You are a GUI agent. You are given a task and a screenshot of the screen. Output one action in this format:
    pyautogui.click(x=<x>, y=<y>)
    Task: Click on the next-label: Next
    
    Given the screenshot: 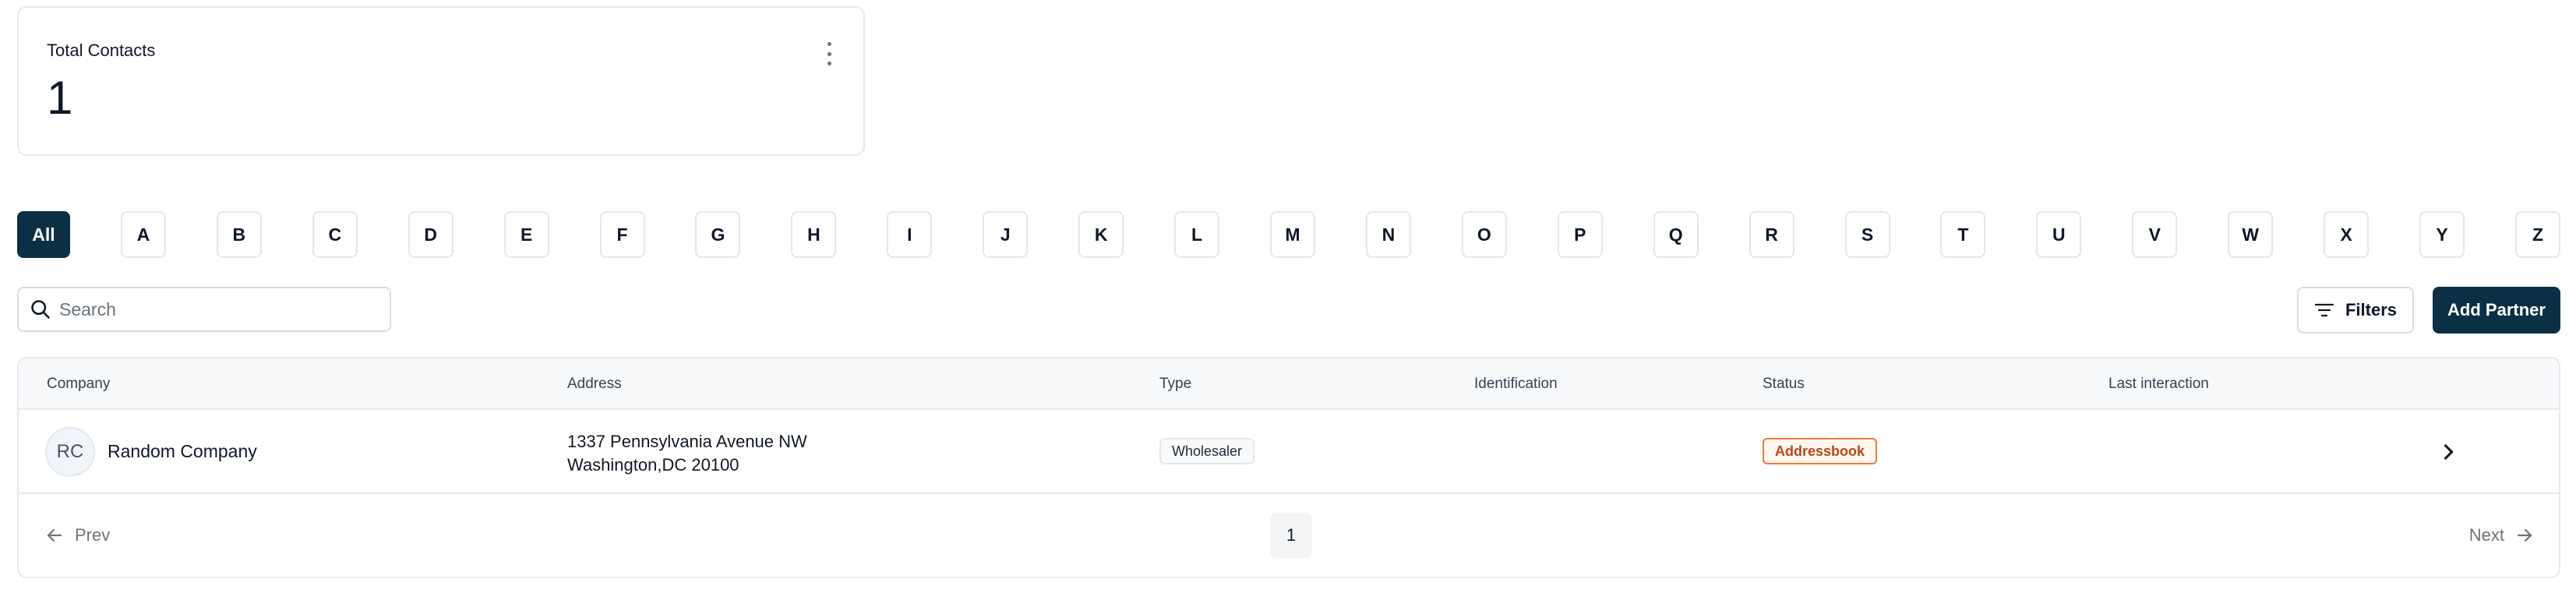 What is the action you would take?
    pyautogui.click(x=2486, y=535)
    